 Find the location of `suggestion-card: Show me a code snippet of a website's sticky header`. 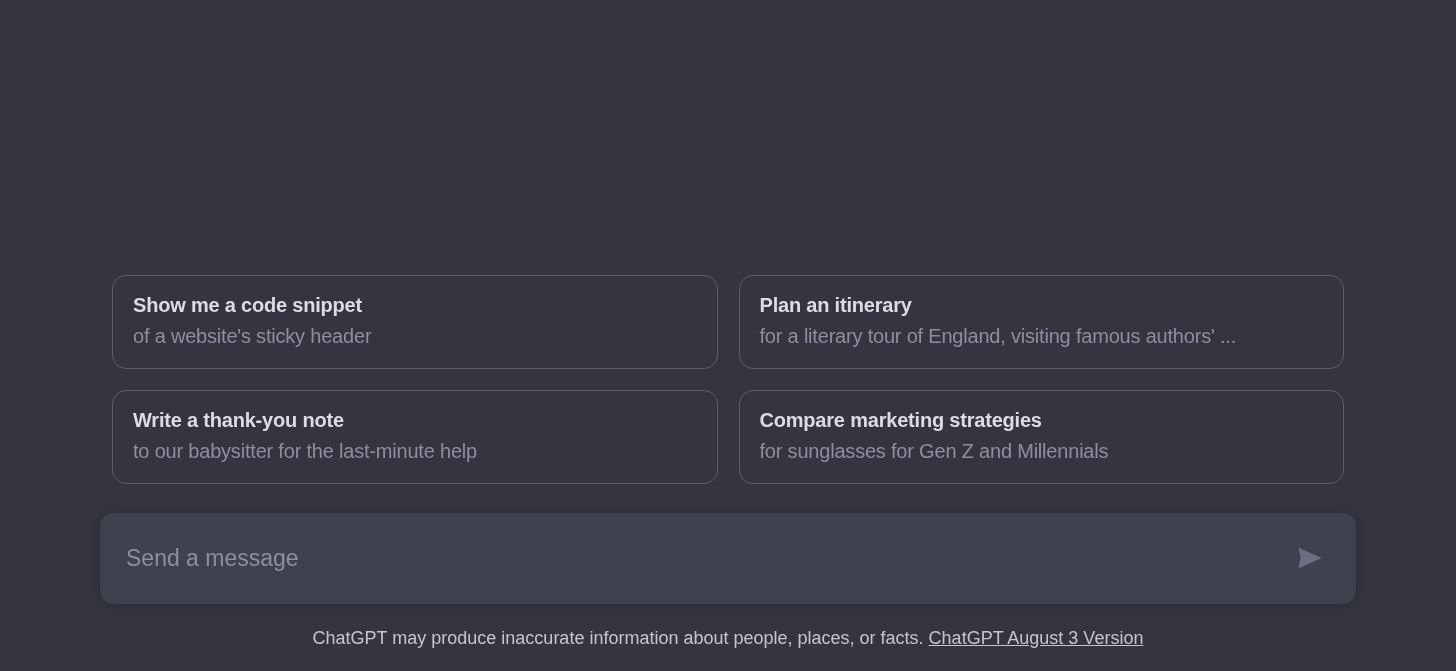

suggestion-card: Show me a code snippet of a website's sticky header is located at coordinates (415, 322).